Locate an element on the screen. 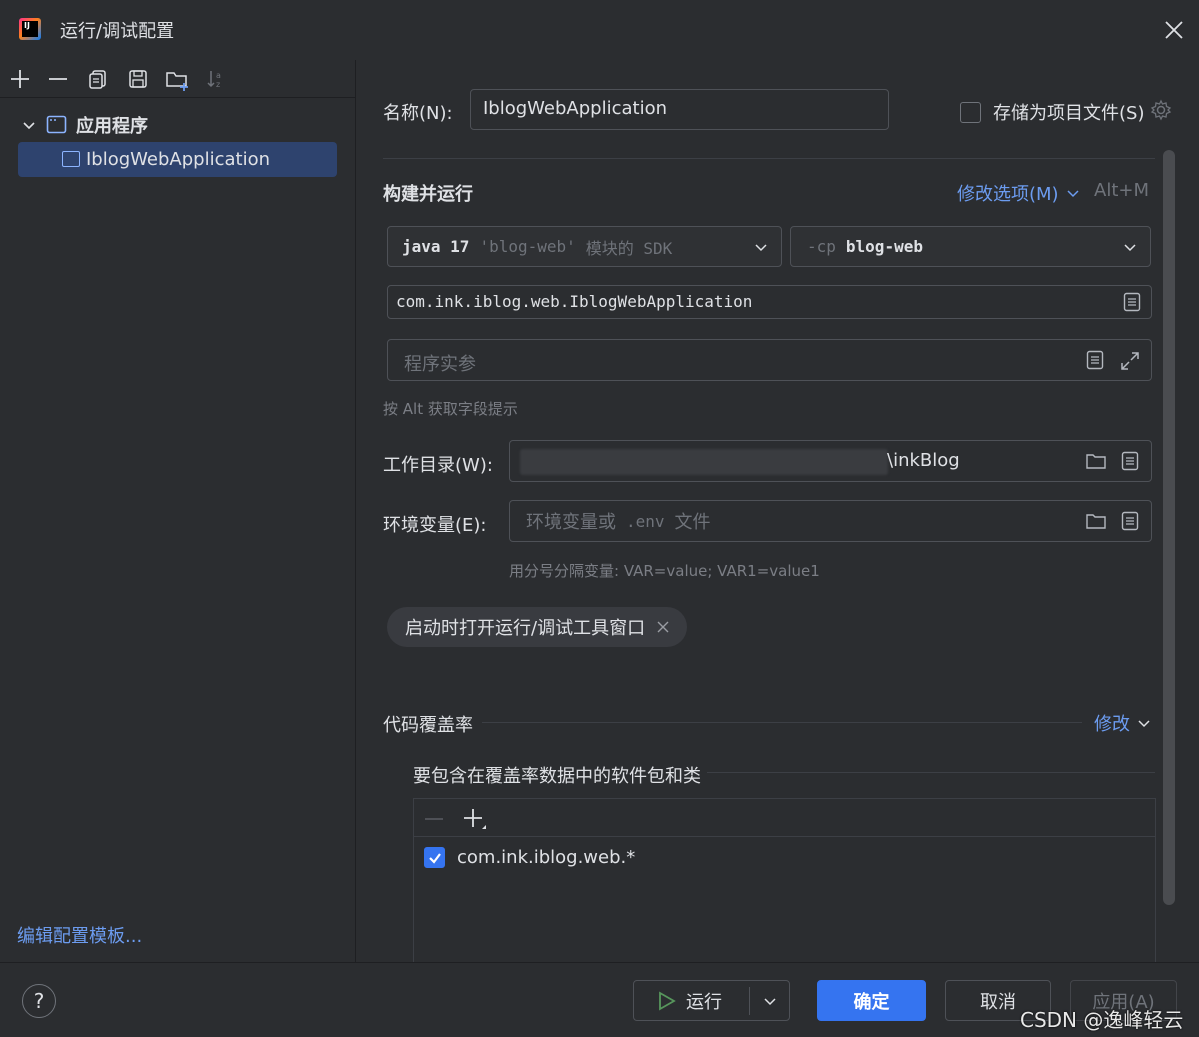  cp-flag: -cp is located at coordinates (821, 246).